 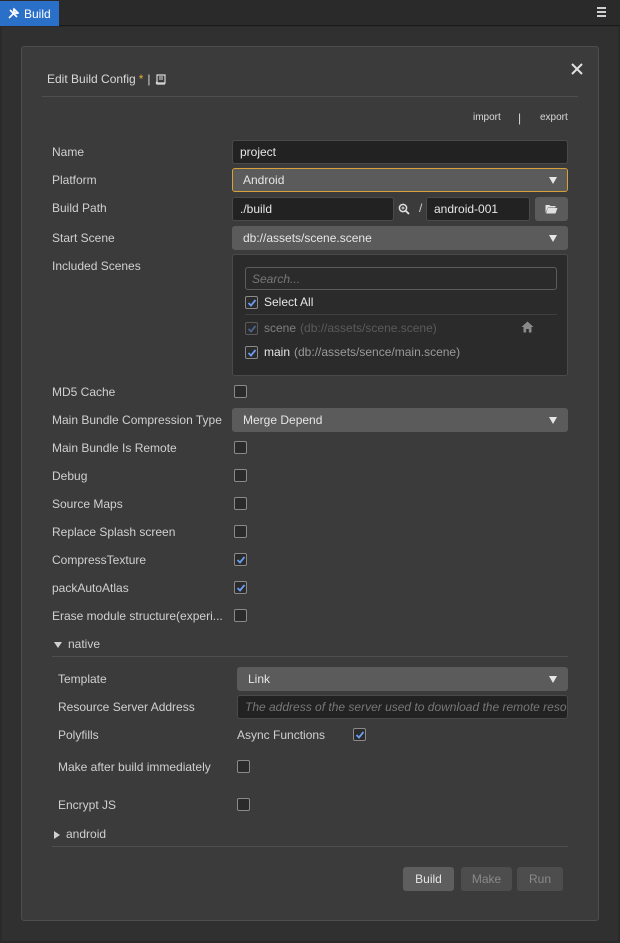 I want to click on header-divider, so click(x=310, y=96).